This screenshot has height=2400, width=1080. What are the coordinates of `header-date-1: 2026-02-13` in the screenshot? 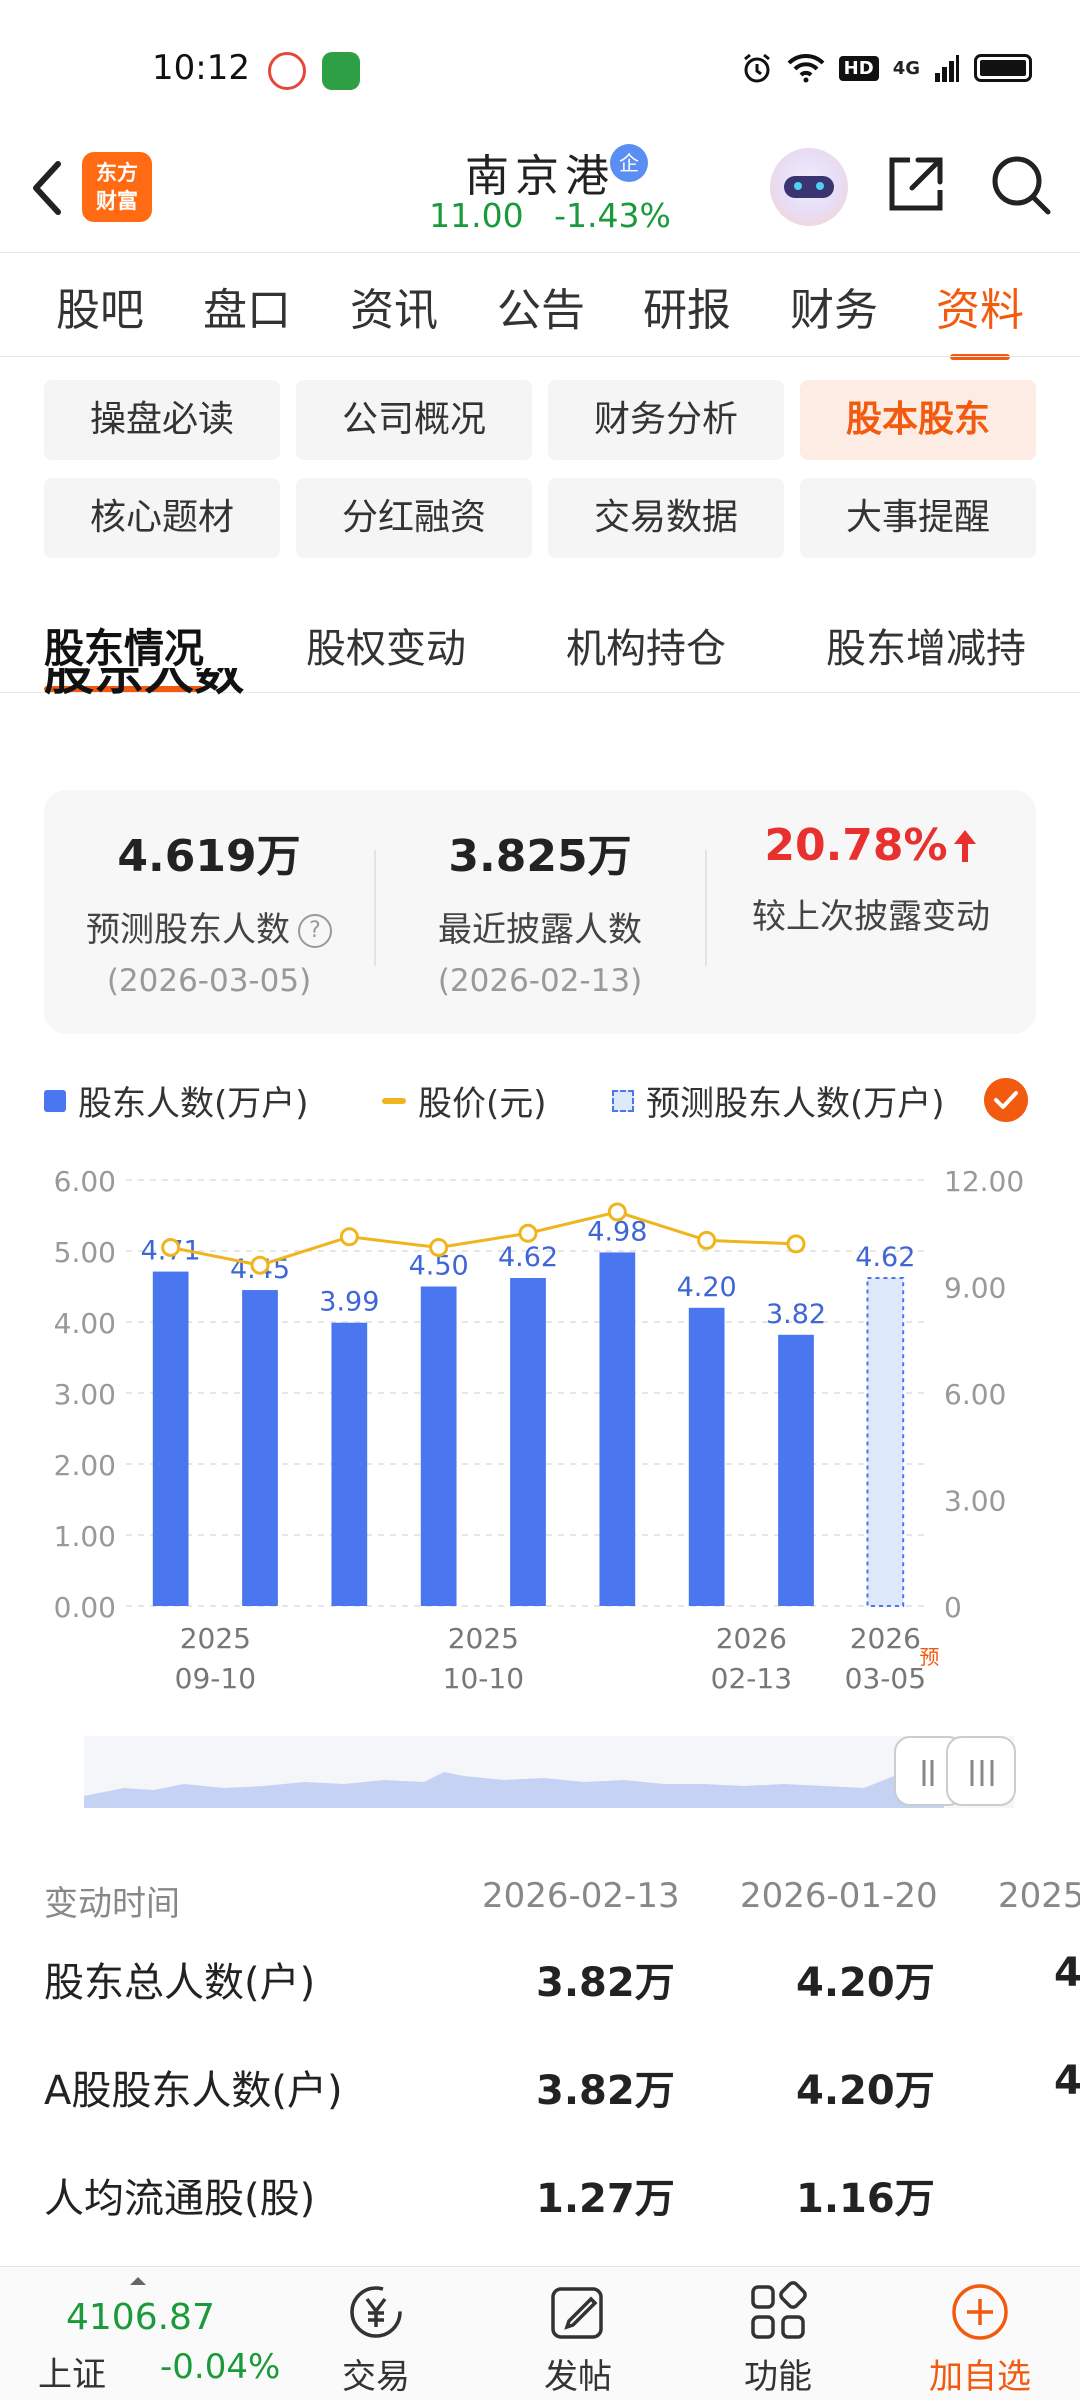 It's located at (581, 1896).